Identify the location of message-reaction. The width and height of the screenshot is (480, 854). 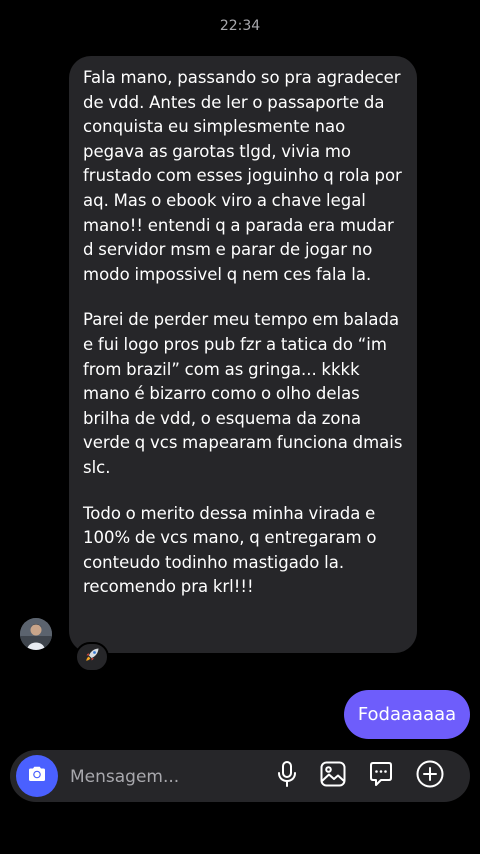
(92, 657).